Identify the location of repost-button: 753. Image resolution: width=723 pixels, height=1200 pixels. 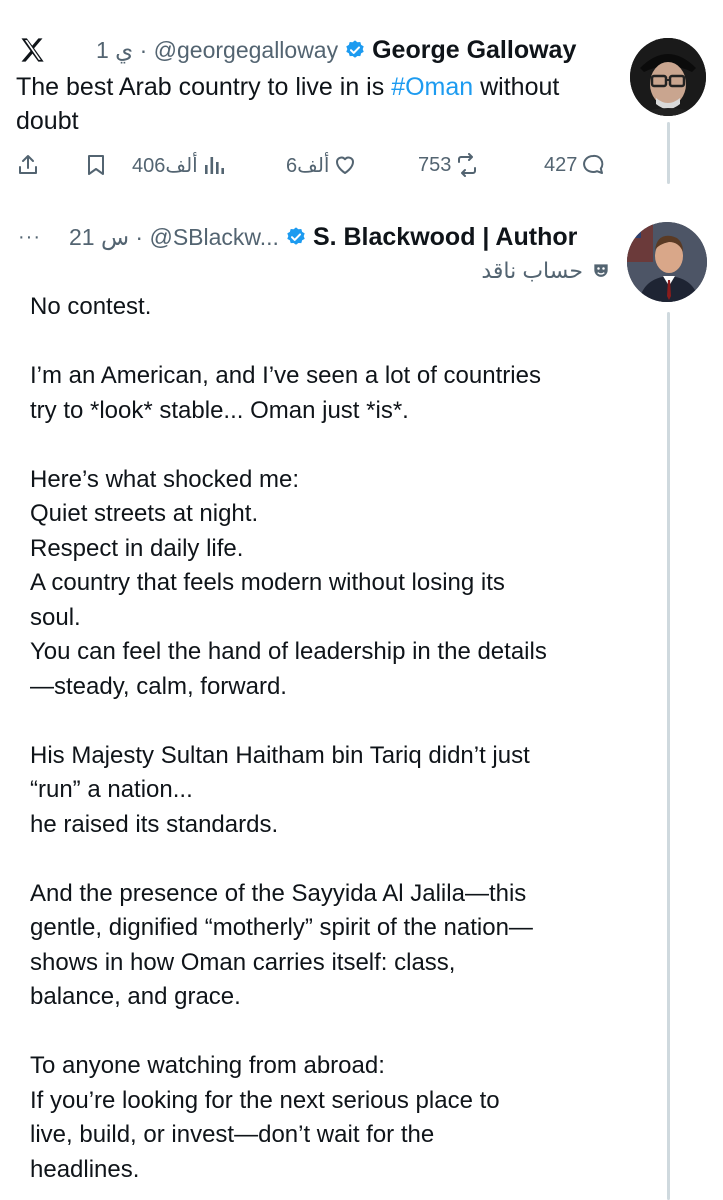
(446, 165).